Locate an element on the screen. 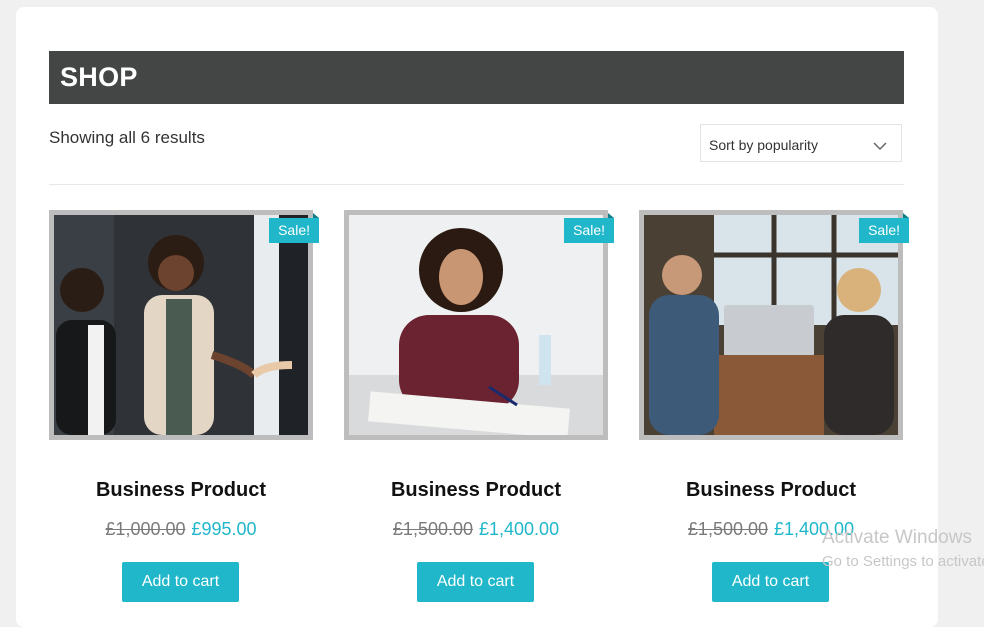 Image resolution: width=984 pixels, height=627 pixels. product-price: £1,500.00 £1,400.00 is located at coordinates (476, 529).